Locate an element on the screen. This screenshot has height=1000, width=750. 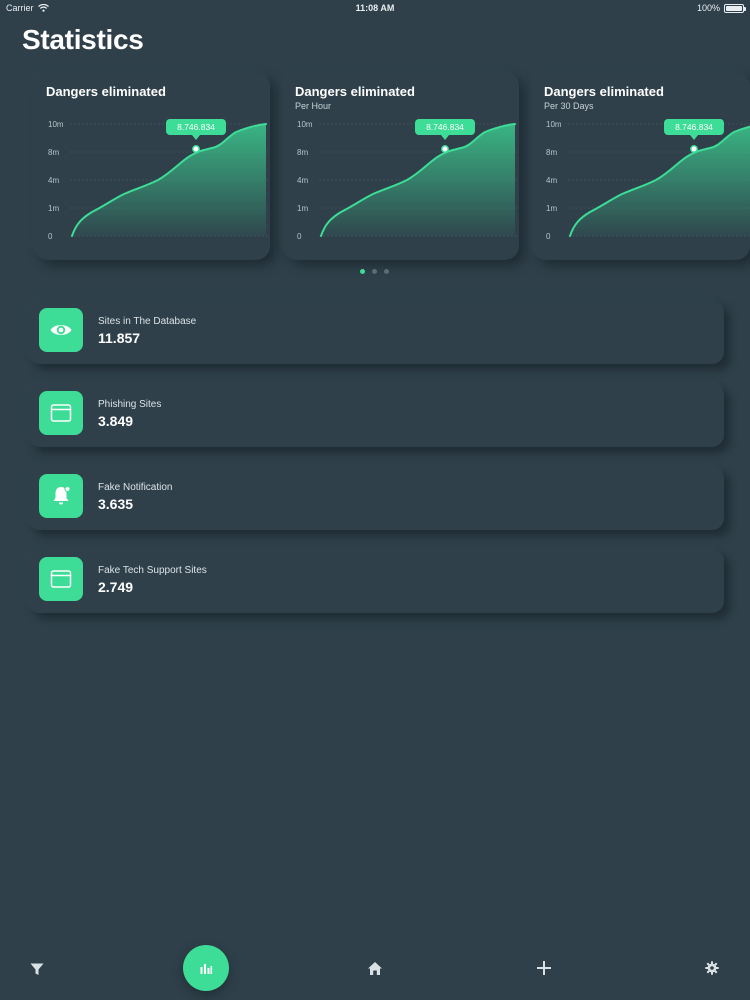
status-time: 11:08 AM is located at coordinates (375, 8).